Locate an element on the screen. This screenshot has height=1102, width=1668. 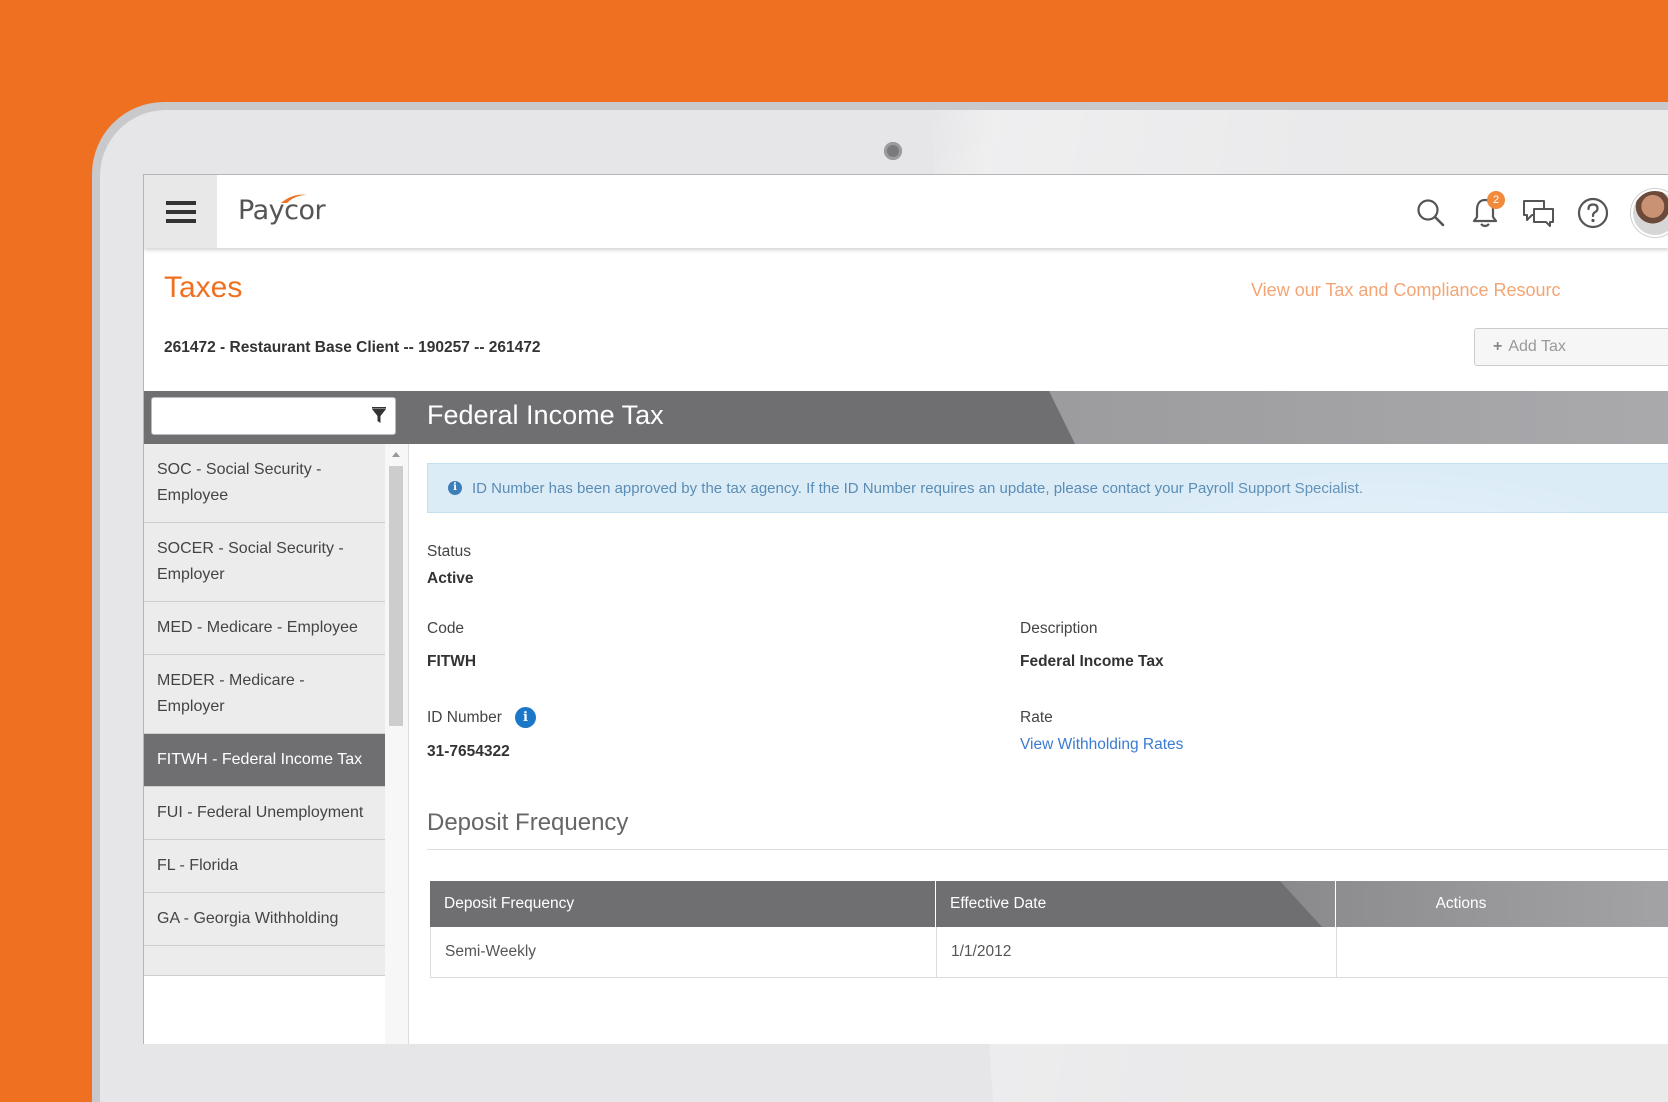
status-value: Active is located at coordinates (450, 578).